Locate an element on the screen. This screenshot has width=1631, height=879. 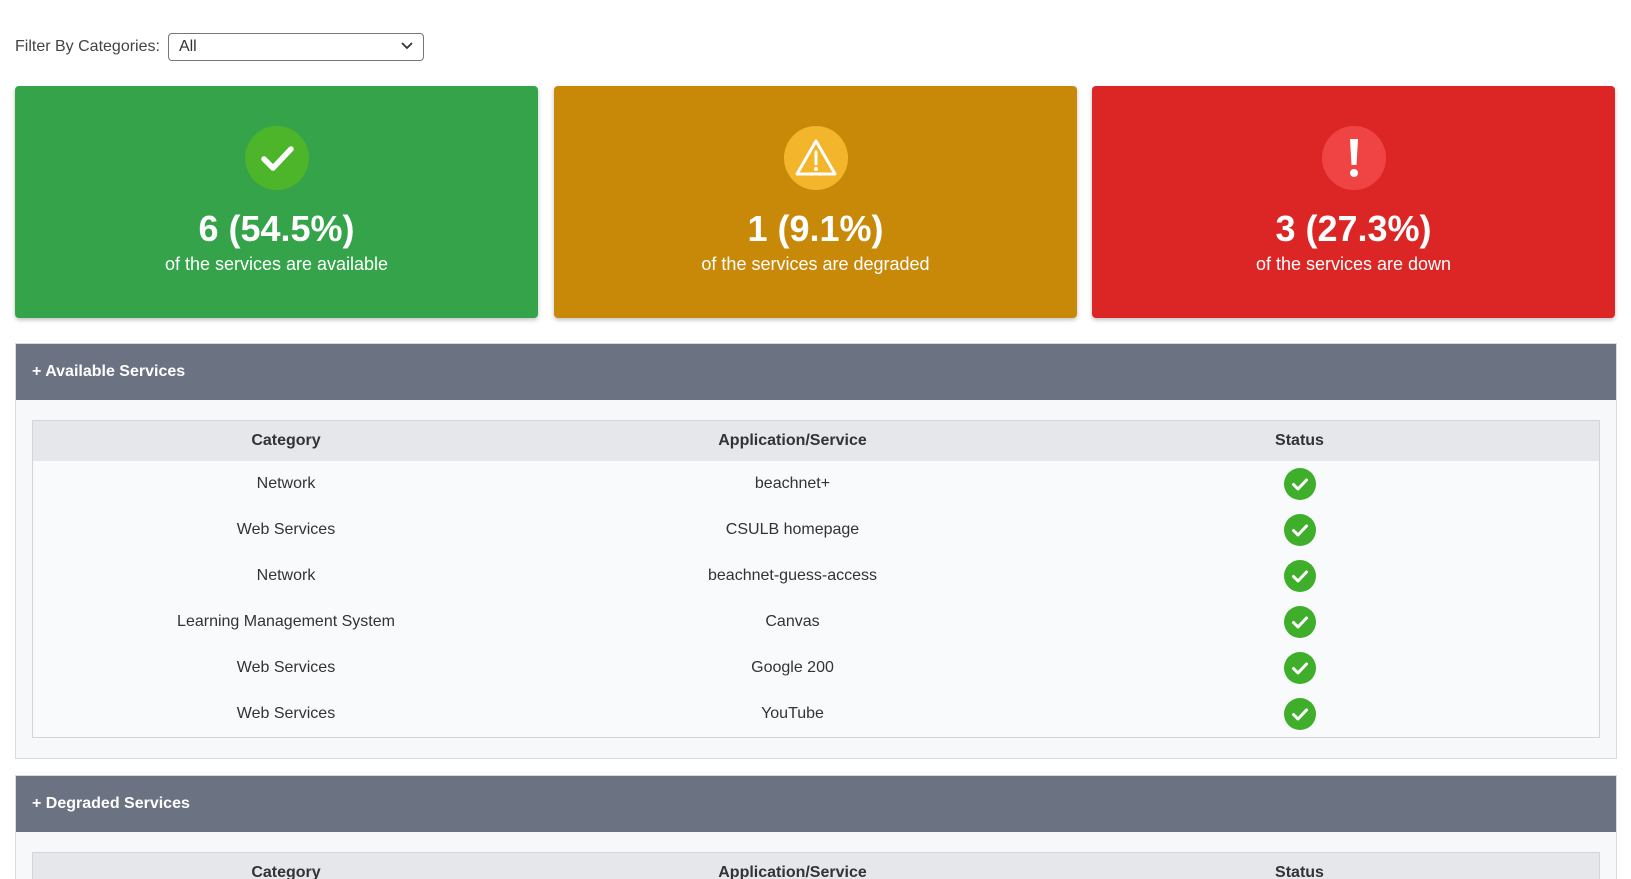
table-row: Web Services Google 200 is located at coordinates (816, 668).